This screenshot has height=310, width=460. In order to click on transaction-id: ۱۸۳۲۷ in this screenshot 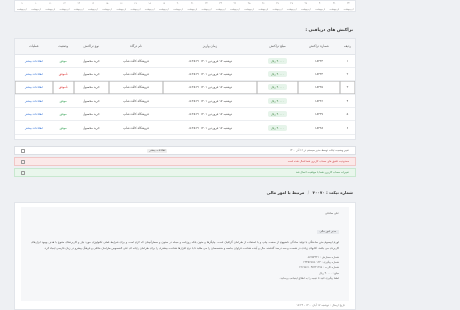, I will do `click(318, 114)`.